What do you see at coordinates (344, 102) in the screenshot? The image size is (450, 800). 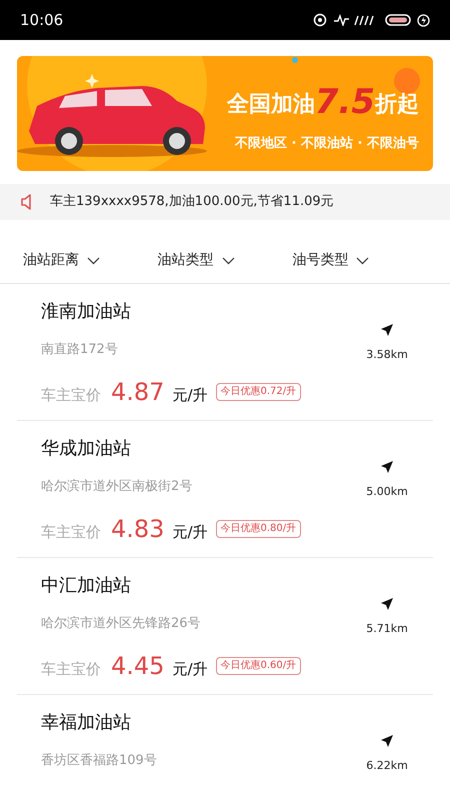 I see `banner-discount: 7.5` at bounding box center [344, 102].